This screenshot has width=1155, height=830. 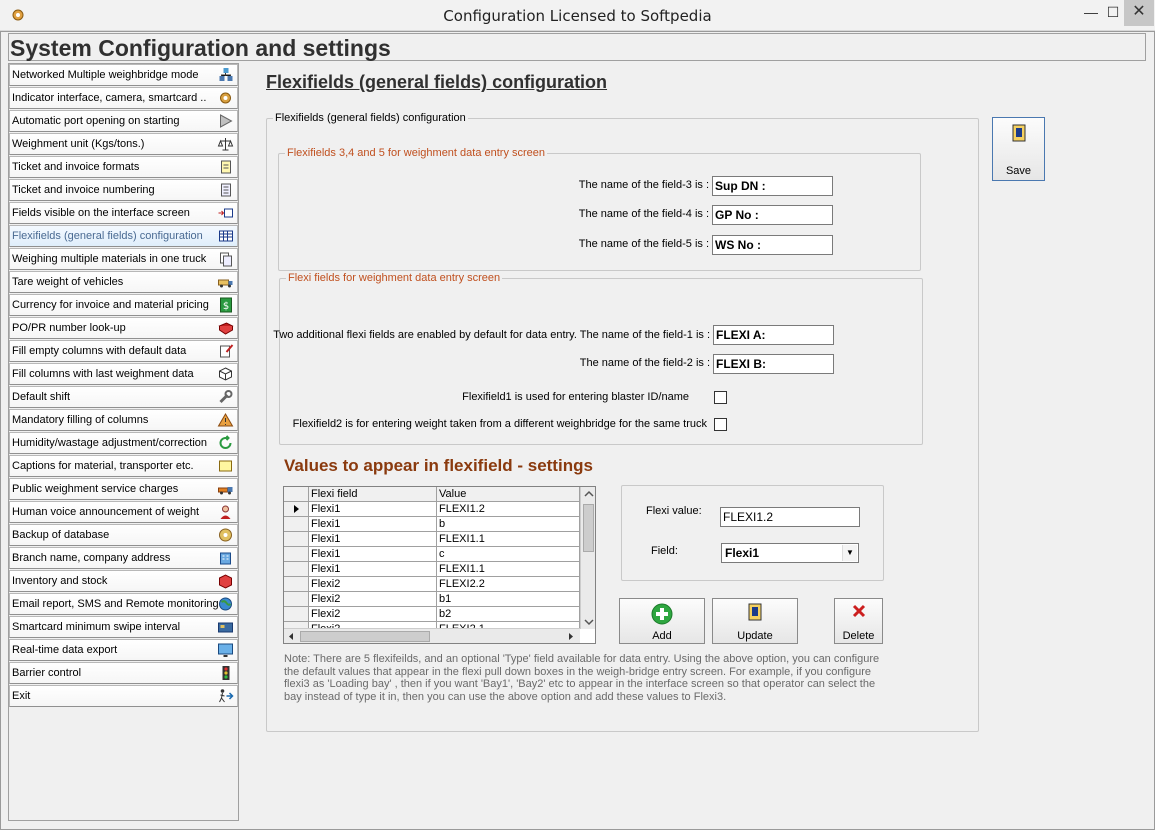 I want to click on maximize-button: ☐, so click(x=1113, y=13).